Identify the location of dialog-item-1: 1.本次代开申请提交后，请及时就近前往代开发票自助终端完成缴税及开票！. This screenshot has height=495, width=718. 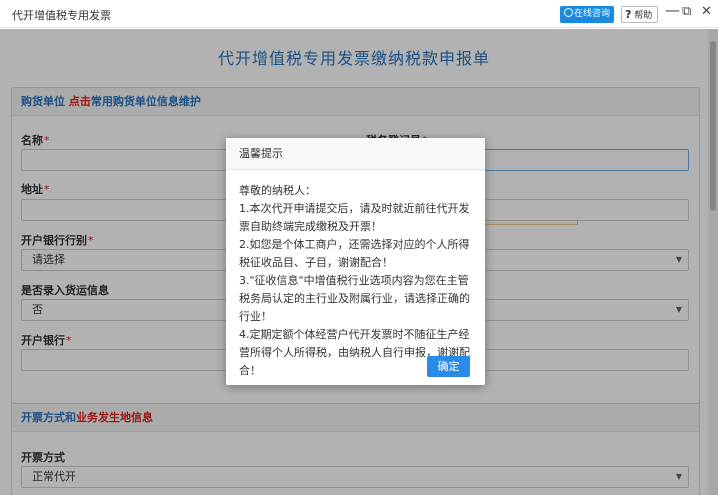
(354, 217).